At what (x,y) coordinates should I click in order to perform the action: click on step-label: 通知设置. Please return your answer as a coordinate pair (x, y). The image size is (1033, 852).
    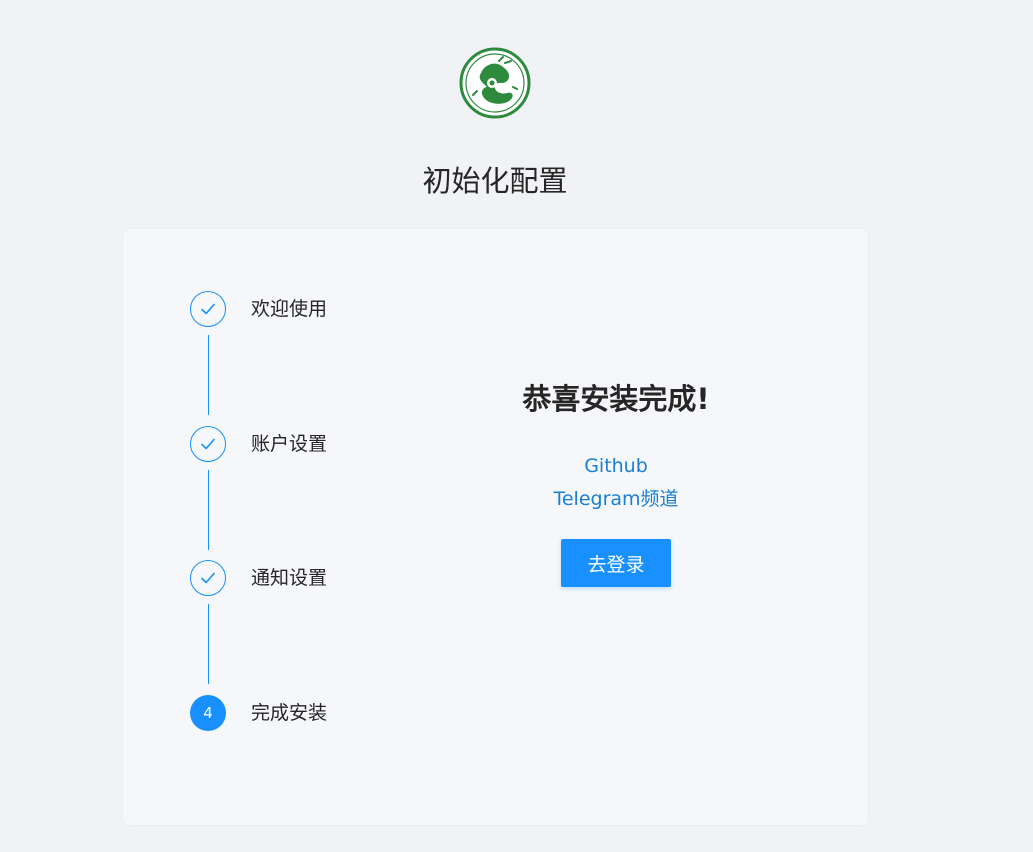
    Looking at the image, I should click on (289, 578).